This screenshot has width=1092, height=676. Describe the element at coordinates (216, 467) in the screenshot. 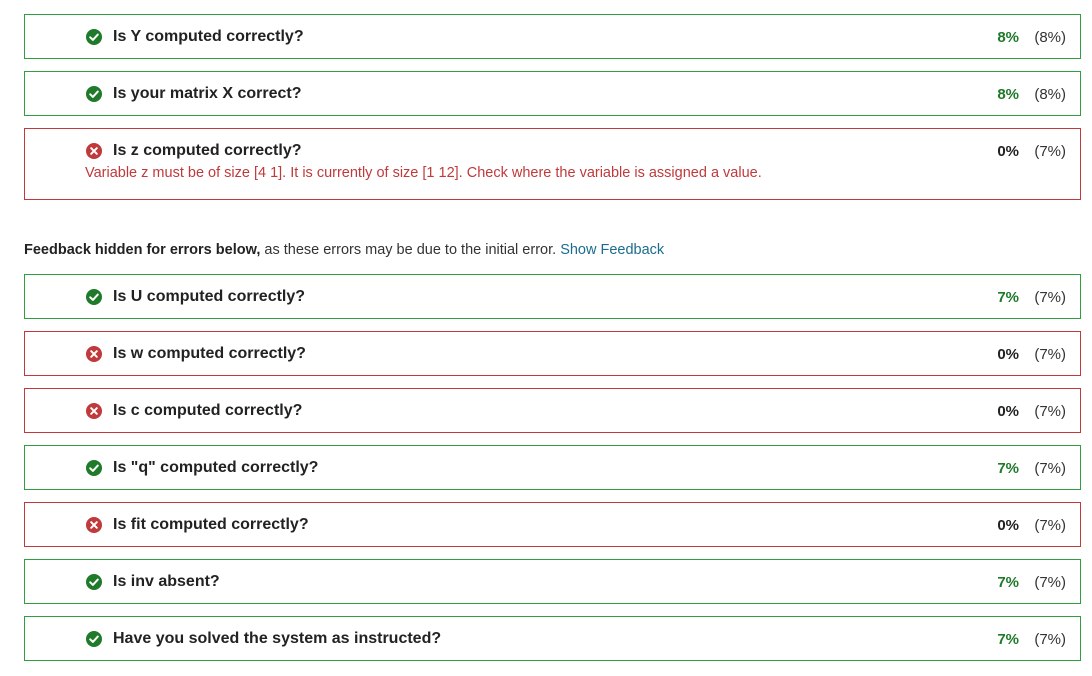

I see `check-title: Is "q" computed correctly?` at that location.